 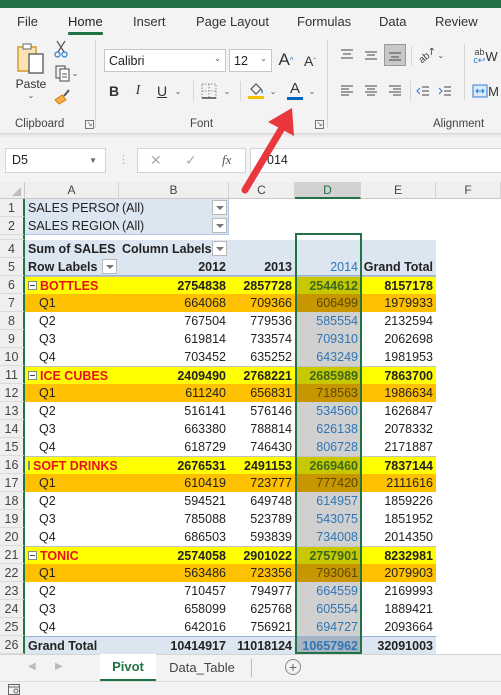 I want to click on row-header: 10, so click(x=12, y=357).